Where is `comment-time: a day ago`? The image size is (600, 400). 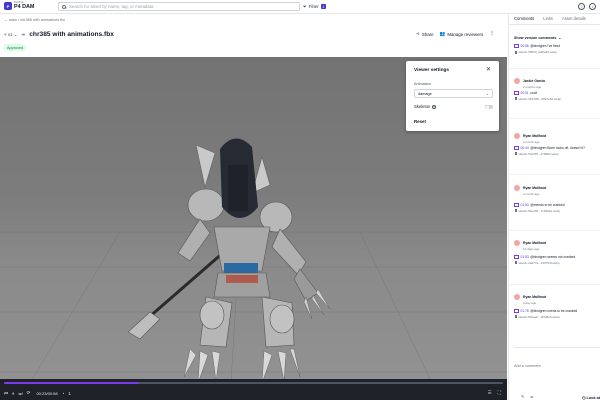
comment-time: a day ago is located at coordinates (530, 302).